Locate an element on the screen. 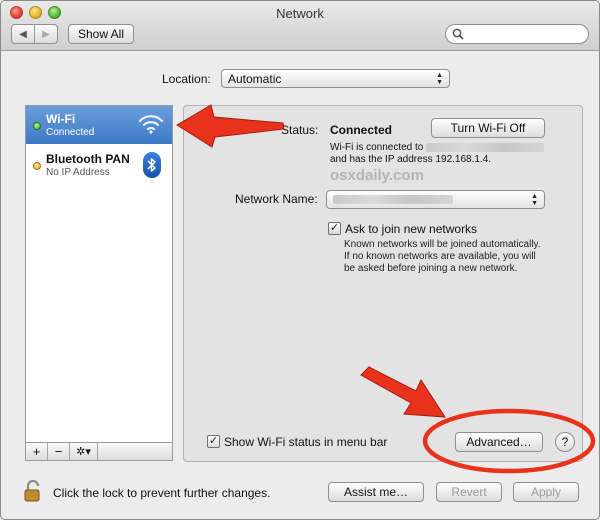 The width and height of the screenshot is (600, 520). search-field is located at coordinates (517, 34).